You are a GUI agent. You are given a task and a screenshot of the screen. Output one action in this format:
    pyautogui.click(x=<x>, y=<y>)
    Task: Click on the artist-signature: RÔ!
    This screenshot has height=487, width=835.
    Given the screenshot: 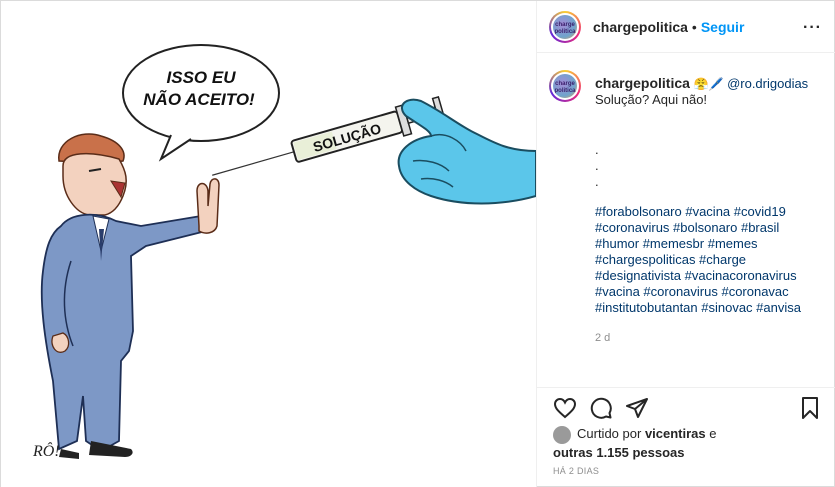 What is the action you would take?
    pyautogui.click(x=46, y=450)
    